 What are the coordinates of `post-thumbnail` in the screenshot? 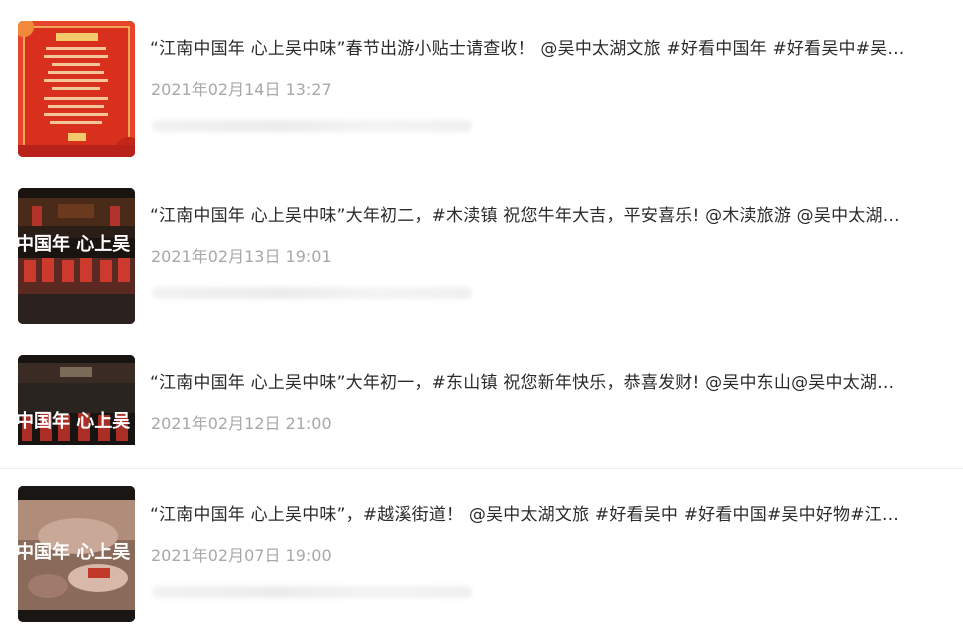 It's located at (76, 89).